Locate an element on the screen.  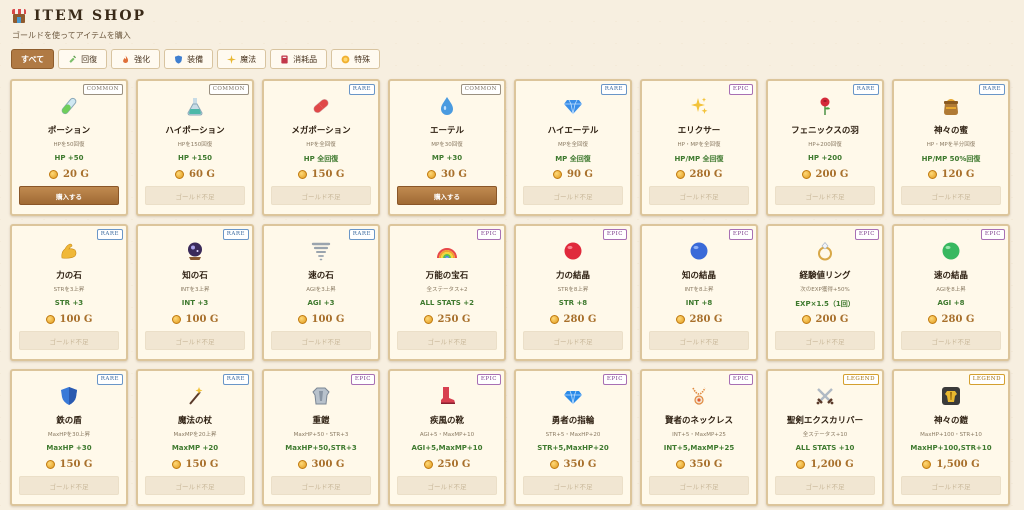
item-price: 120 G is located at coordinates (951, 174).